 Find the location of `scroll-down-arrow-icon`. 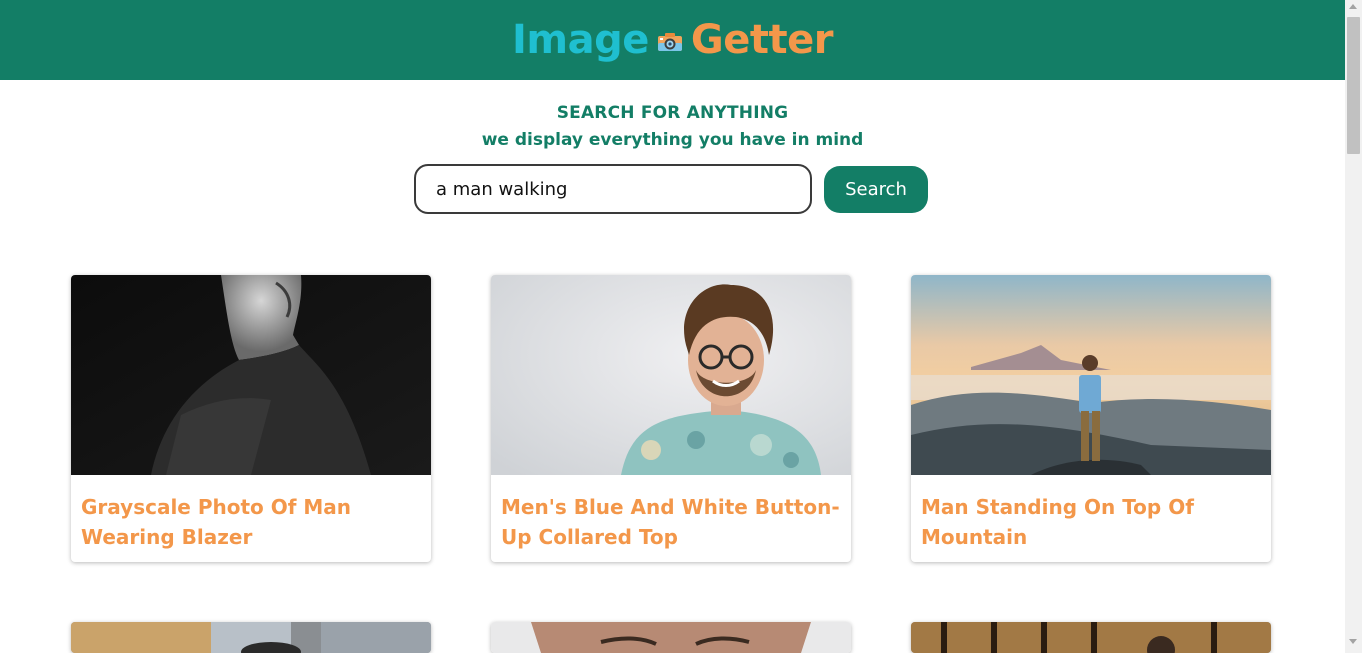

scroll-down-arrow-icon is located at coordinates (1353, 641).